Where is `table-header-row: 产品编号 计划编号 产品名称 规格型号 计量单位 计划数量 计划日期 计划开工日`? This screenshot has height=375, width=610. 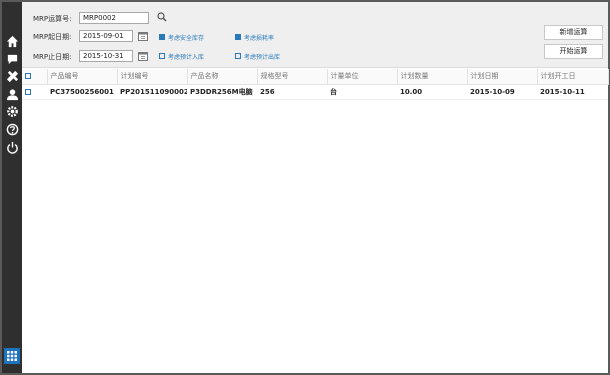 table-header-row: 产品编号 计划编号 产品名称 规格型号 计量单位 计划数量 计划日期 计划开工日 is located at coordinates (315, 77).